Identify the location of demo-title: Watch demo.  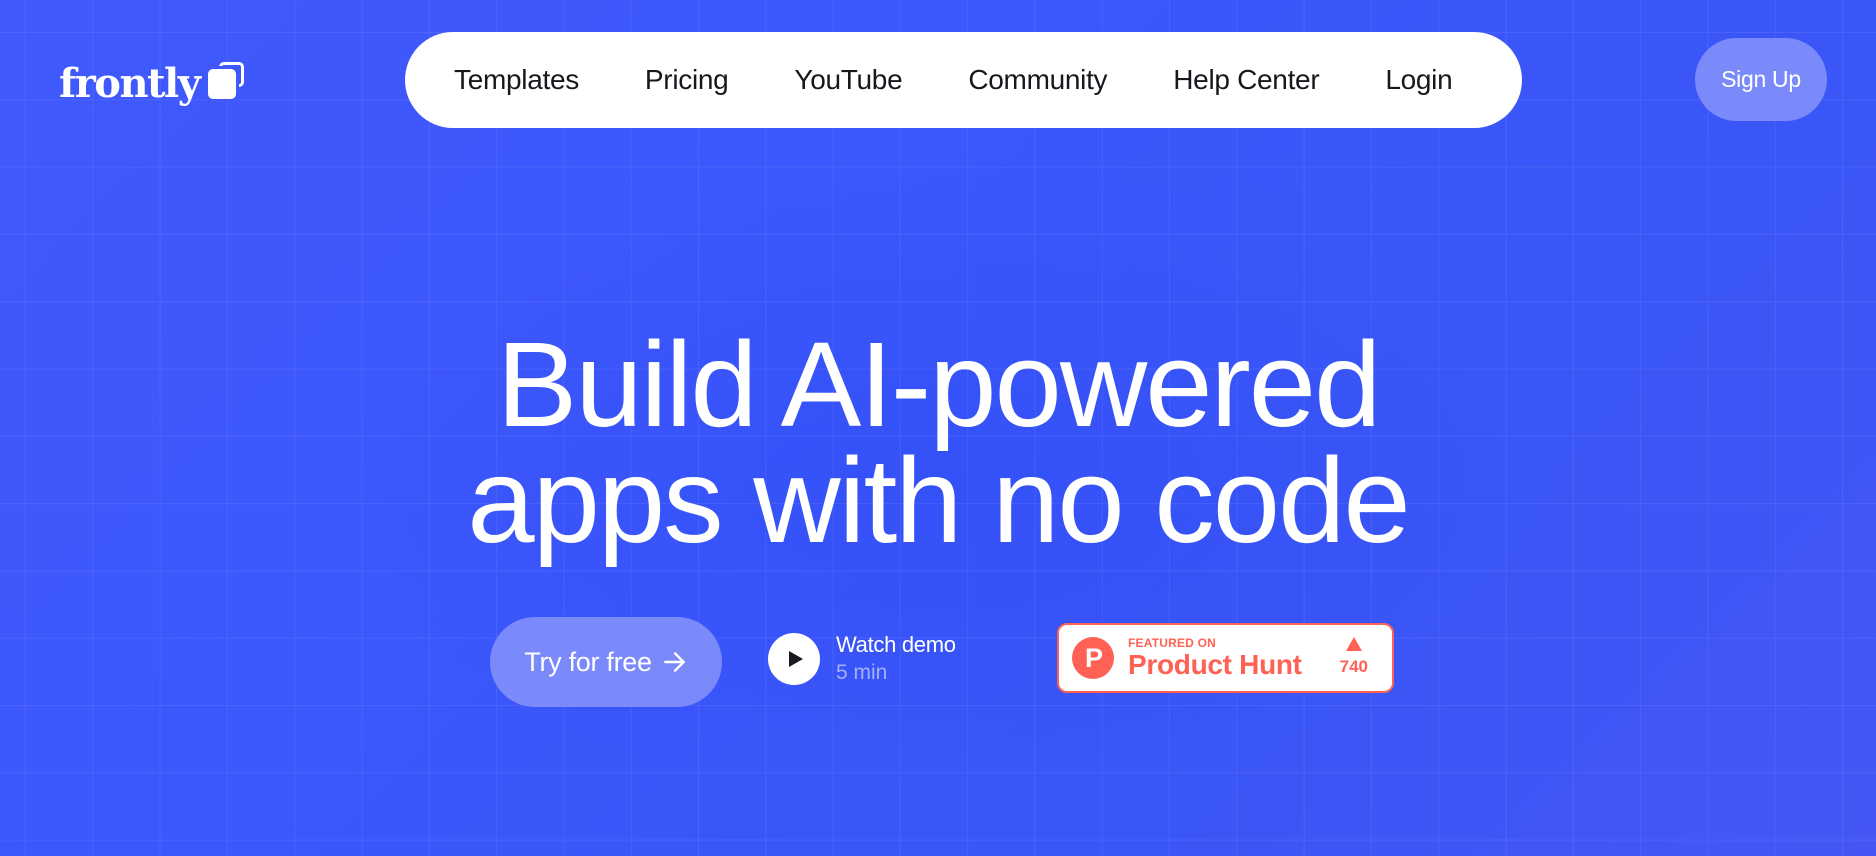
(896, 644).